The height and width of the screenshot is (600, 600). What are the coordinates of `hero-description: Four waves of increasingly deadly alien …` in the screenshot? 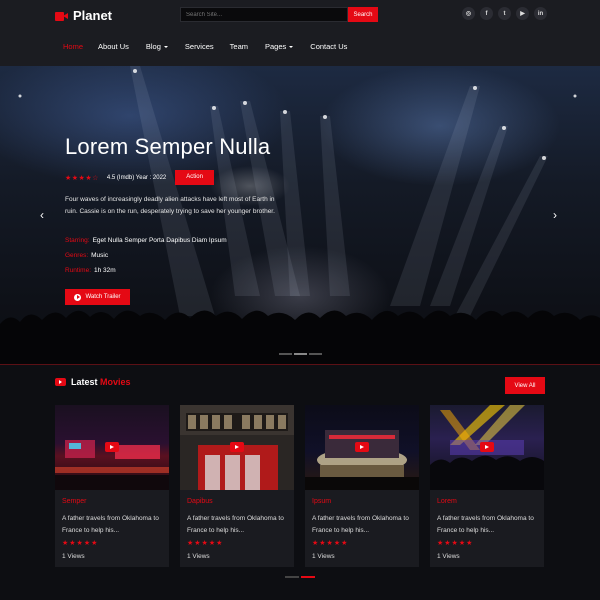 It's located at (170, 205).